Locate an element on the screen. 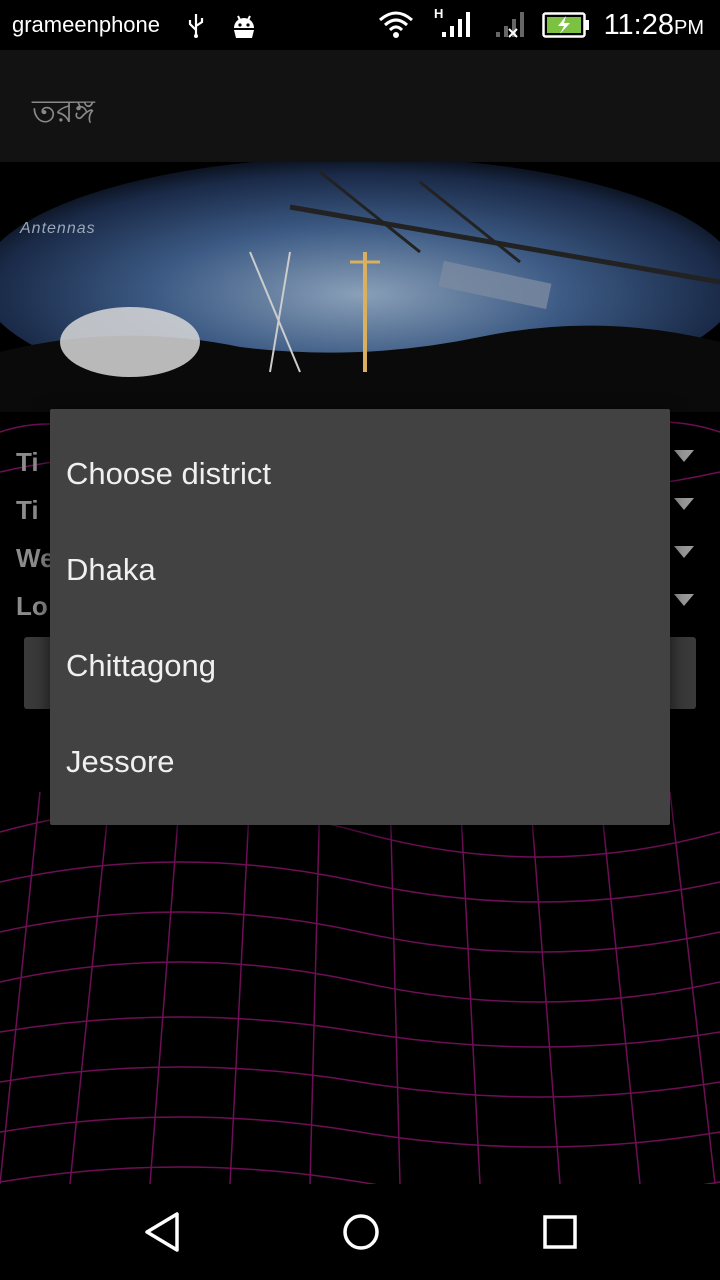 The height and width of the screenshot is (1280, 720). option-chittagong: Chittagong is located at coordinates (360, 666).